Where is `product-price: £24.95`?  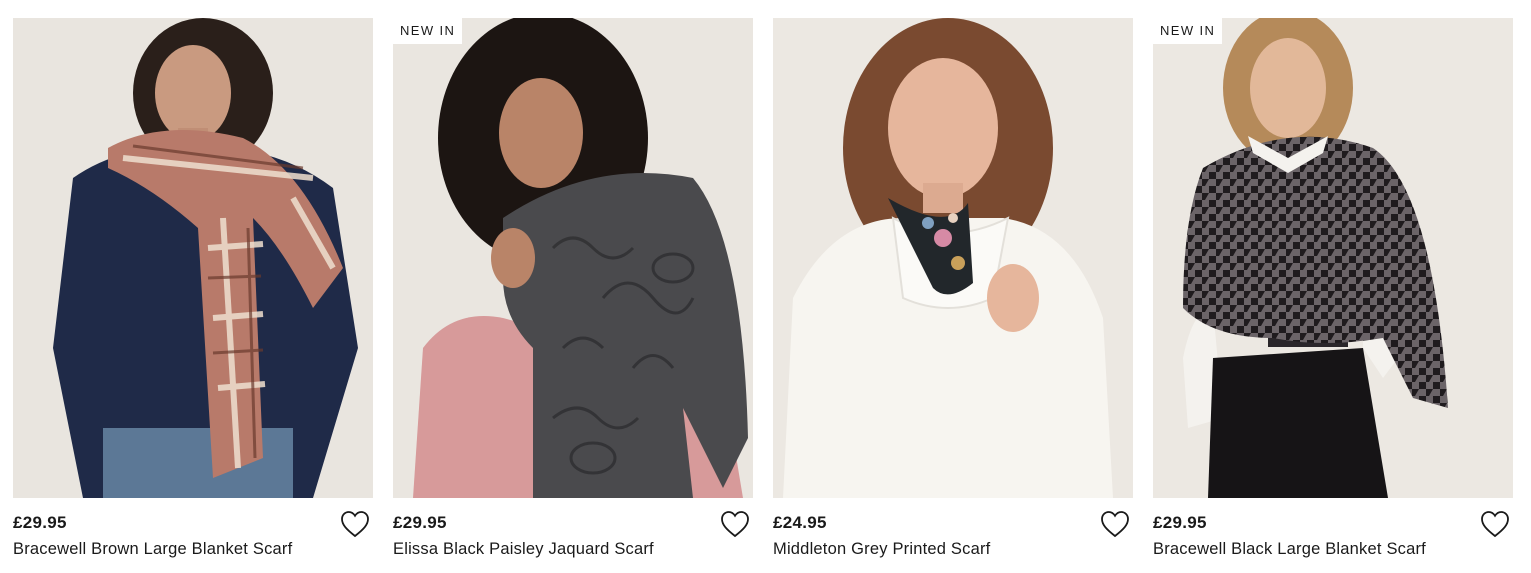
product-price: £24.95 is located at coordinates (800, 522).